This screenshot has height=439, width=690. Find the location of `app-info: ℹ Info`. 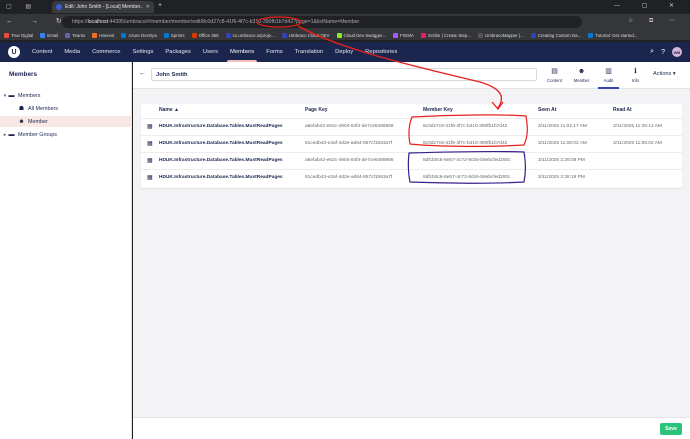

app-info: ℹ Info is located at coordinates (635, 75).